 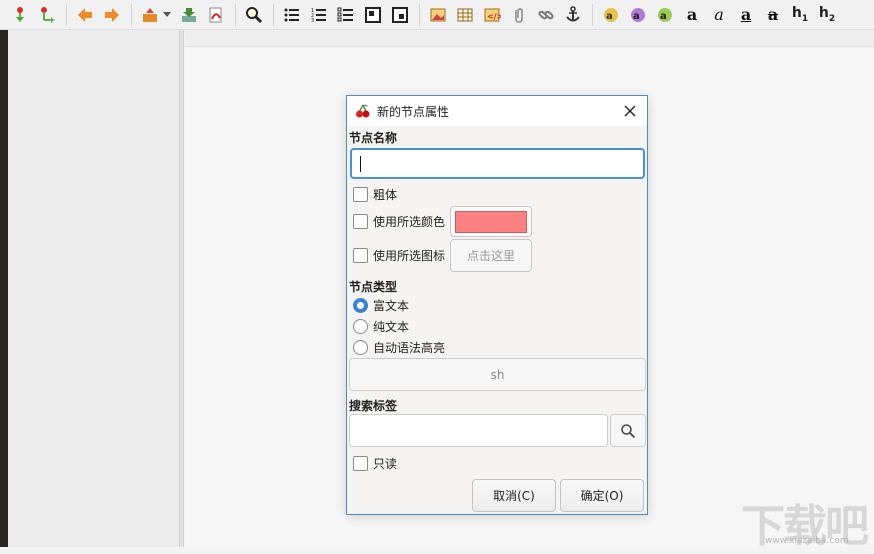 What do you see at coordinates (363, 111) in the screenshot?
I see `cherry-icon` at bounding box center [363, 111].